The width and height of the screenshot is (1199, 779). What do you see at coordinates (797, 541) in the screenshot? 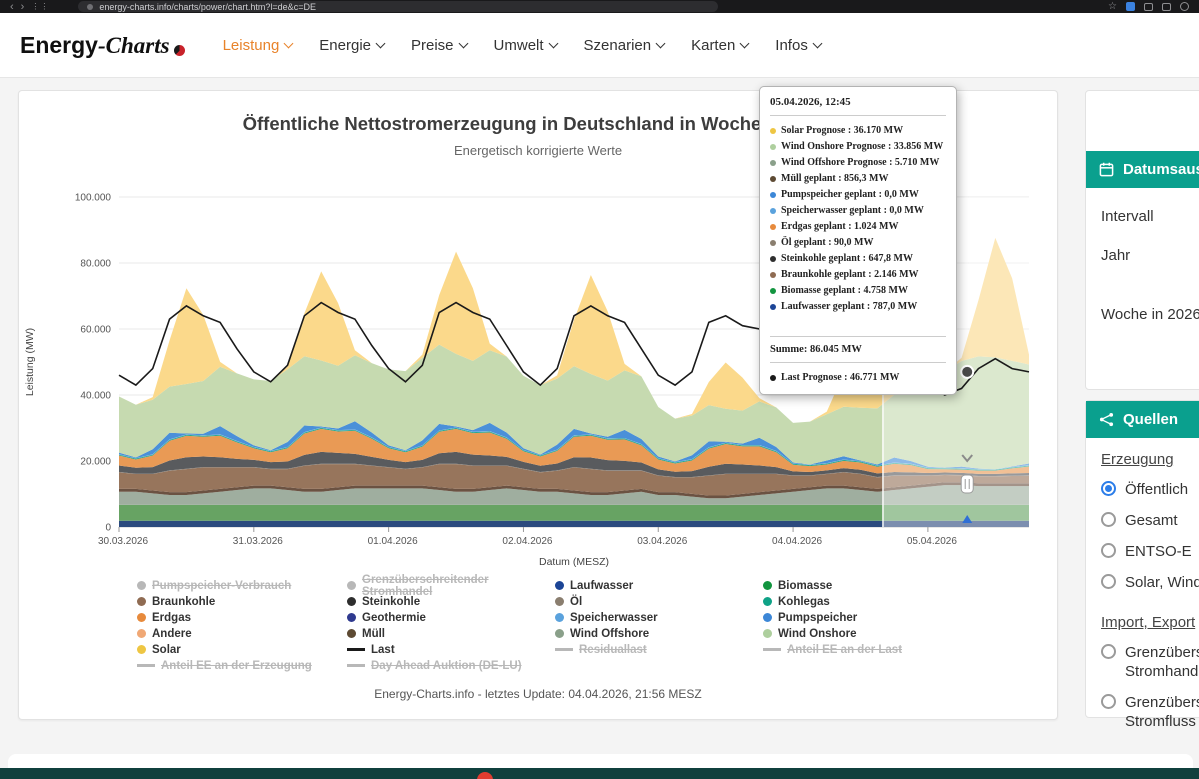
I see `x-tick-label: 04.04.2026` at bounding box center [797, 541].